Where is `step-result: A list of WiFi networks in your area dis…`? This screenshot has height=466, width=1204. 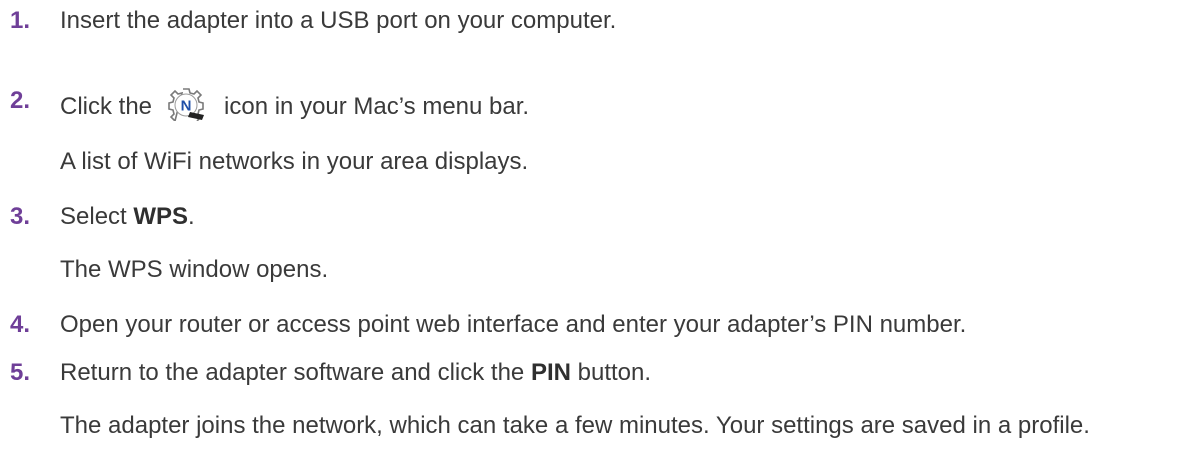 step-result: A list of WiFi networks in your area dis… is located at coordinates (294, 162).